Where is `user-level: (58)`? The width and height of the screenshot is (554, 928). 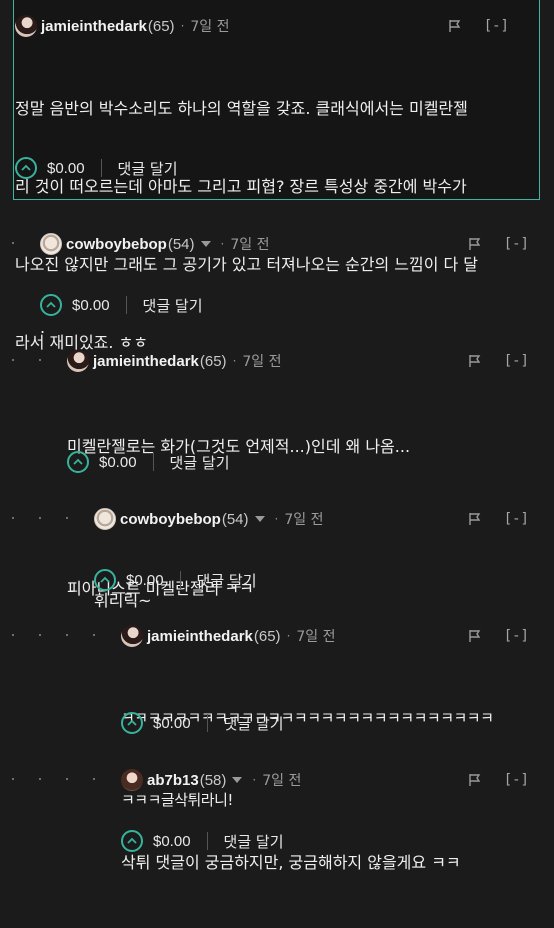
user-level: (58) is located at coordinates (213, 780).